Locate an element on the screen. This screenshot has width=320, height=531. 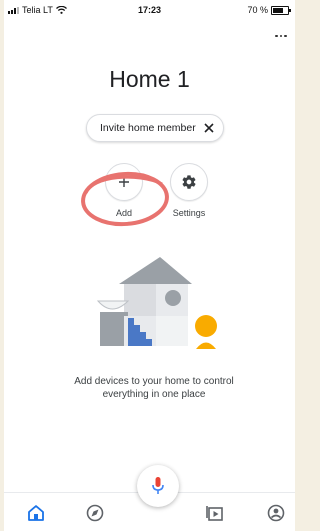
battery-percent: 70 % is located at coordinates (257, 10).